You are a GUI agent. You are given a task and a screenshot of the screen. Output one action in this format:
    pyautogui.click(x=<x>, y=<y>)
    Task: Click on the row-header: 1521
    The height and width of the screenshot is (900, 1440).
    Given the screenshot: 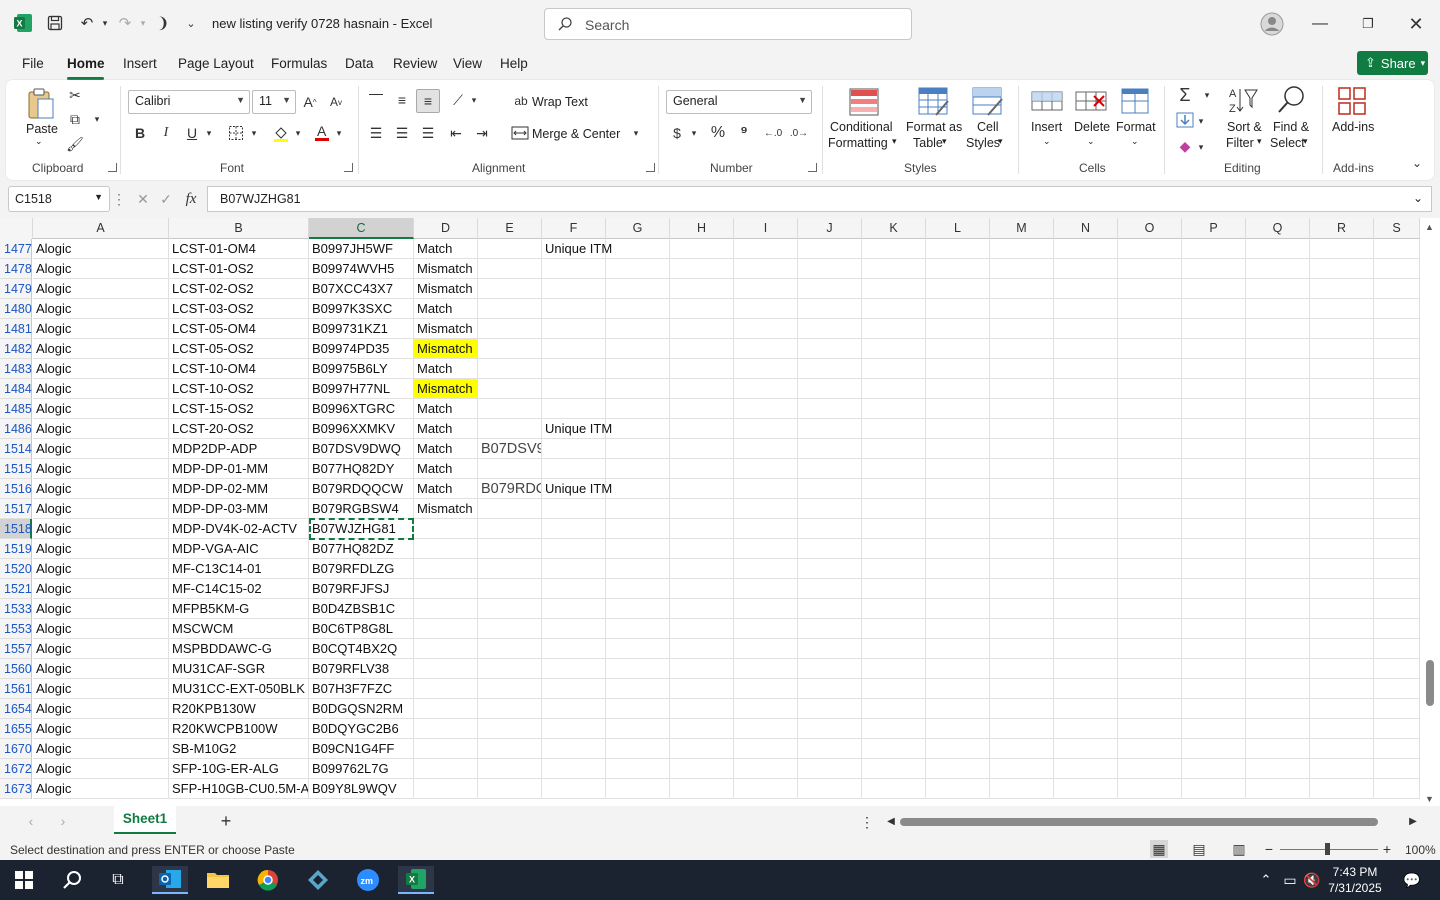 What is the action you would take?
    pyautogui.click(x=16, y=589)
    